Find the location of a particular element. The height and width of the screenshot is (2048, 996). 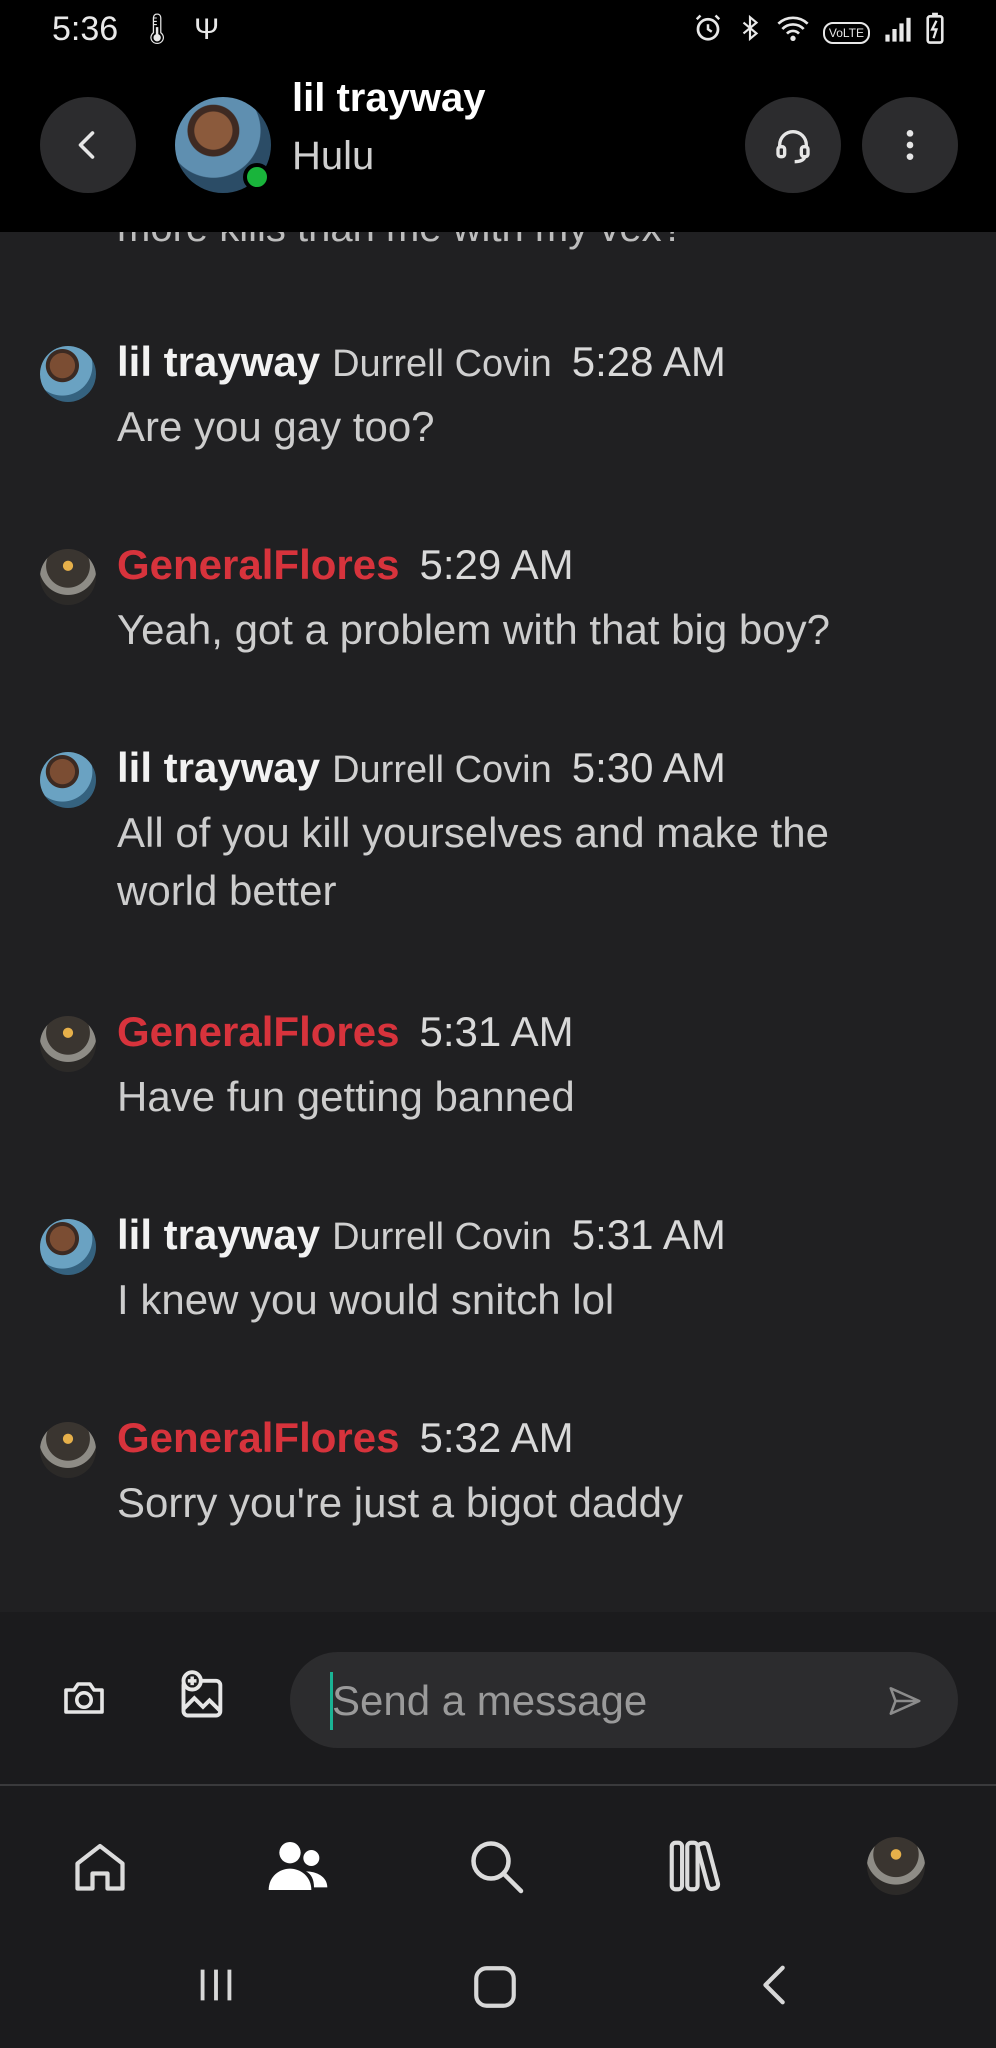

contact-name: lil trayway is located at coordinates (388, 98).